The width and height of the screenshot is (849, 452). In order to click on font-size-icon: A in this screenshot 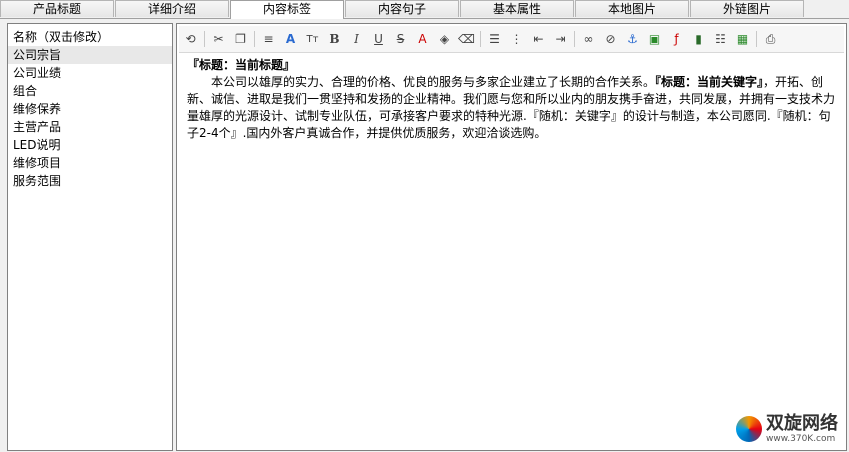, I will do `click(290, 39)`.